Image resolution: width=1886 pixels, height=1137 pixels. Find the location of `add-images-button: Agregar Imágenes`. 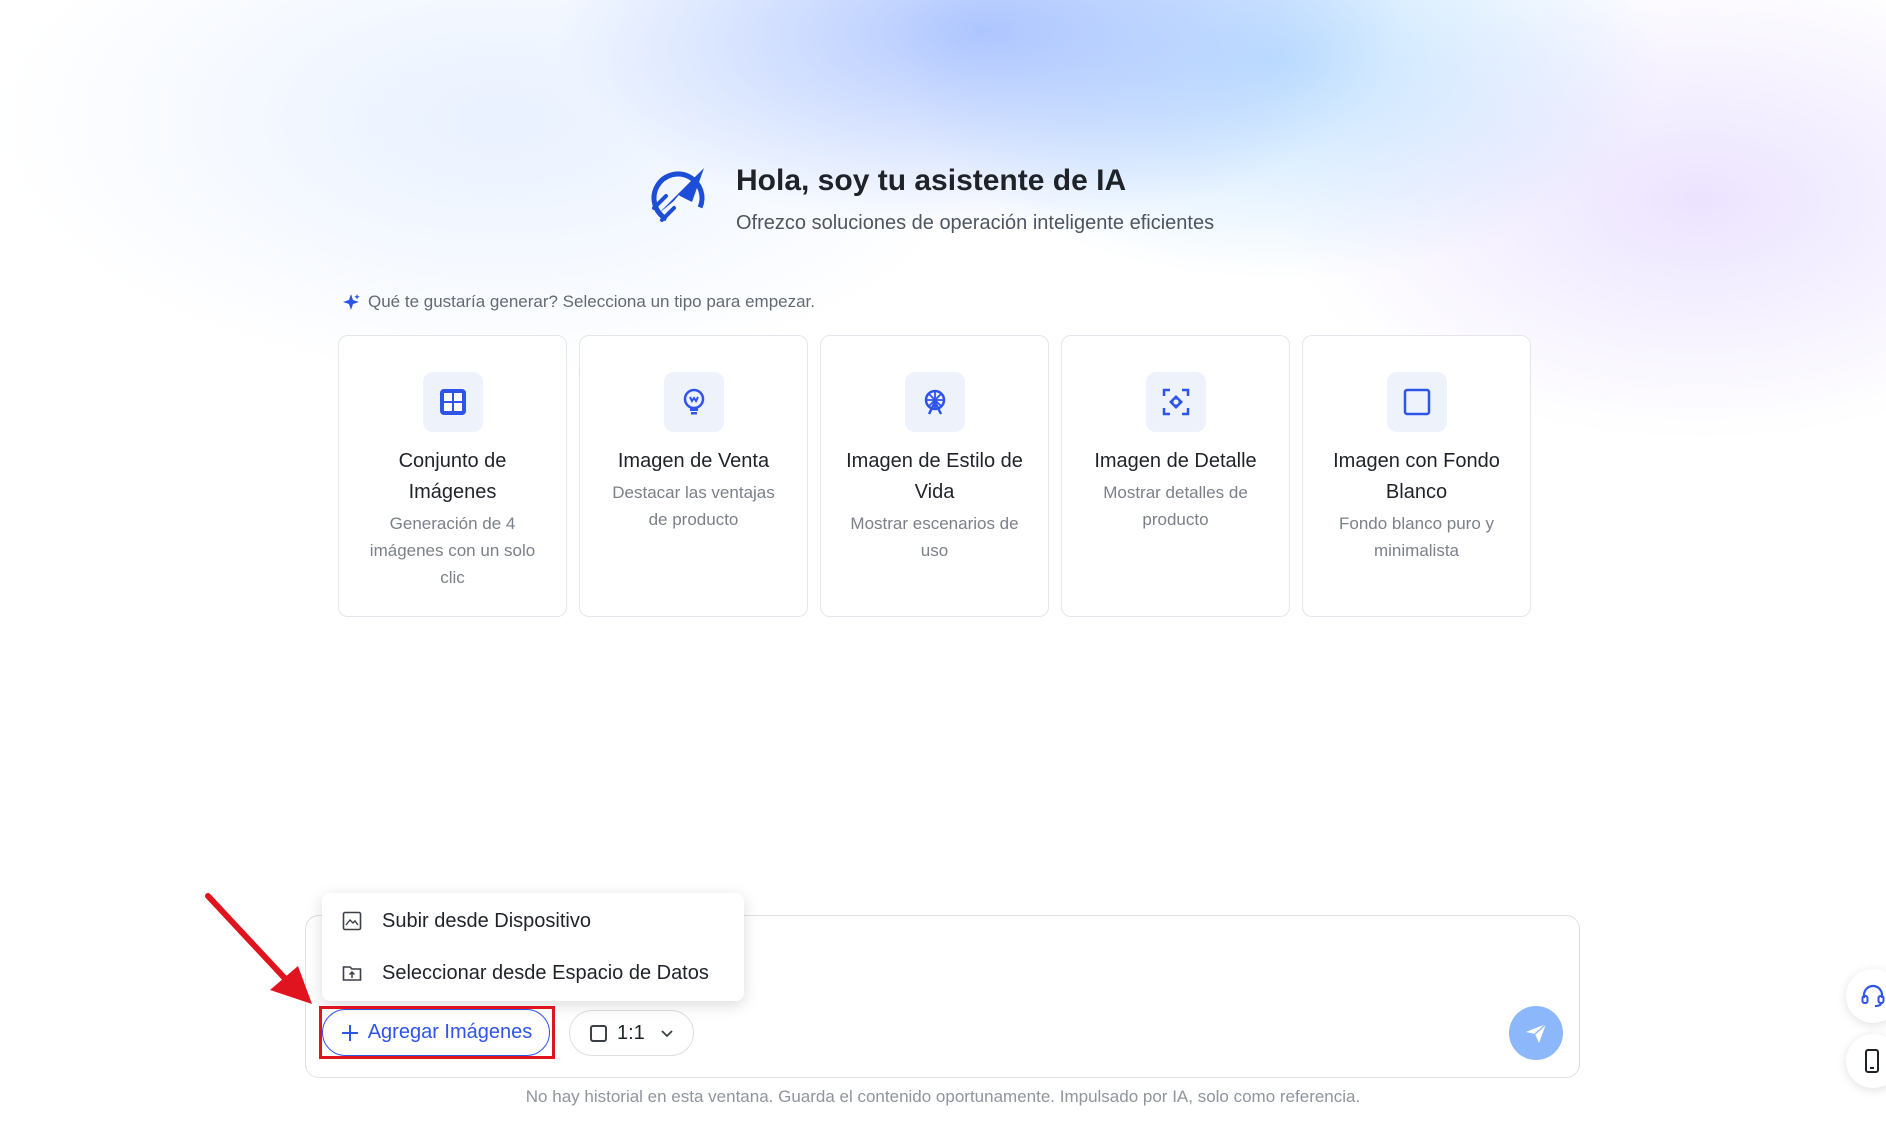

add-images-button: Agregar Imágenes is located at coordinates (436, 1032).